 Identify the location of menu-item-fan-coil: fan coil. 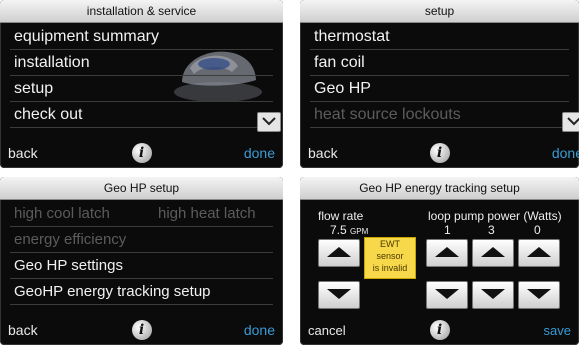
(439, 63).